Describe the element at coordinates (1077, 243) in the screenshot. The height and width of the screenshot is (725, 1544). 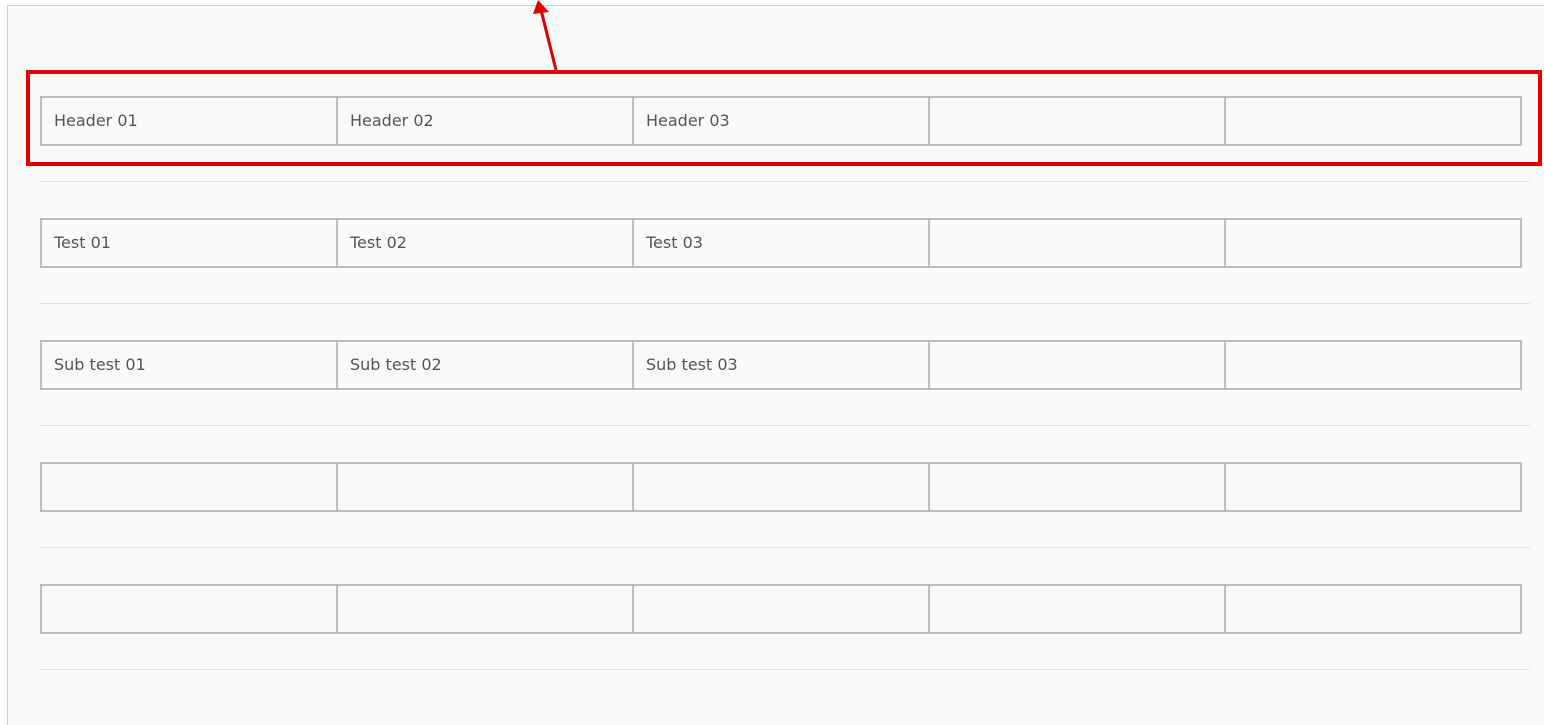
I see `table-cell-r1-c3` at that location.